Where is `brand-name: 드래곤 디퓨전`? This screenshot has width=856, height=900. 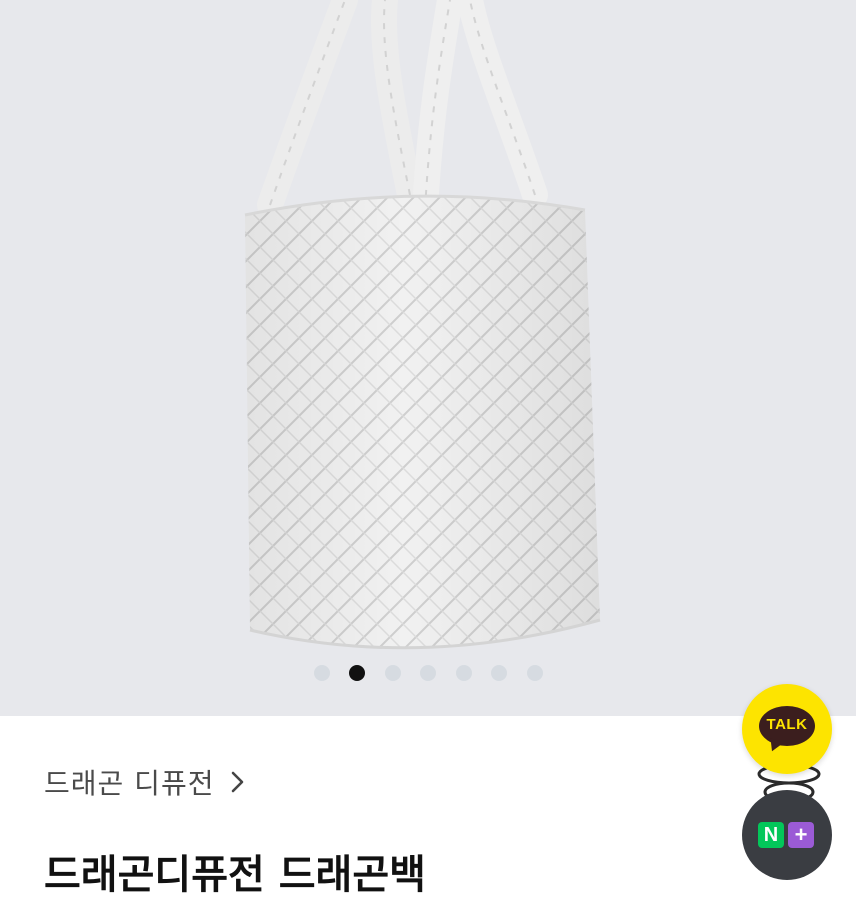 brand-name: 드래곤 디퓨전 is located at coordinates (129, 783).